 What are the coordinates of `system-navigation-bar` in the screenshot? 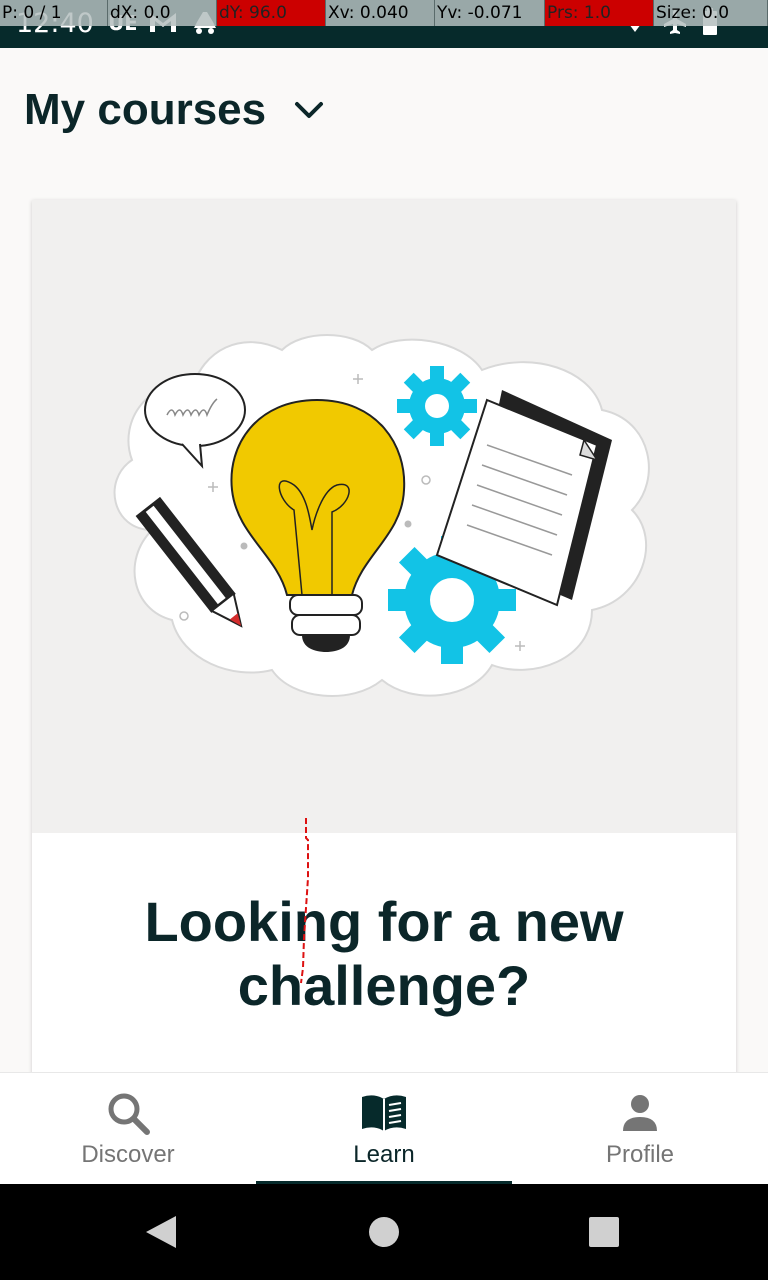 It's located at (384, 1232).